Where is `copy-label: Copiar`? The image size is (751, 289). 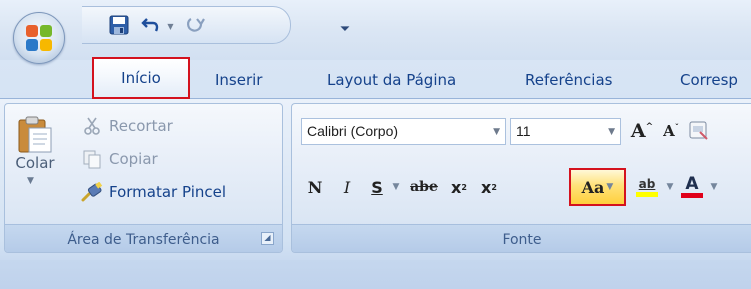 copy-label: Copiar is located at coordinates (133, 159).